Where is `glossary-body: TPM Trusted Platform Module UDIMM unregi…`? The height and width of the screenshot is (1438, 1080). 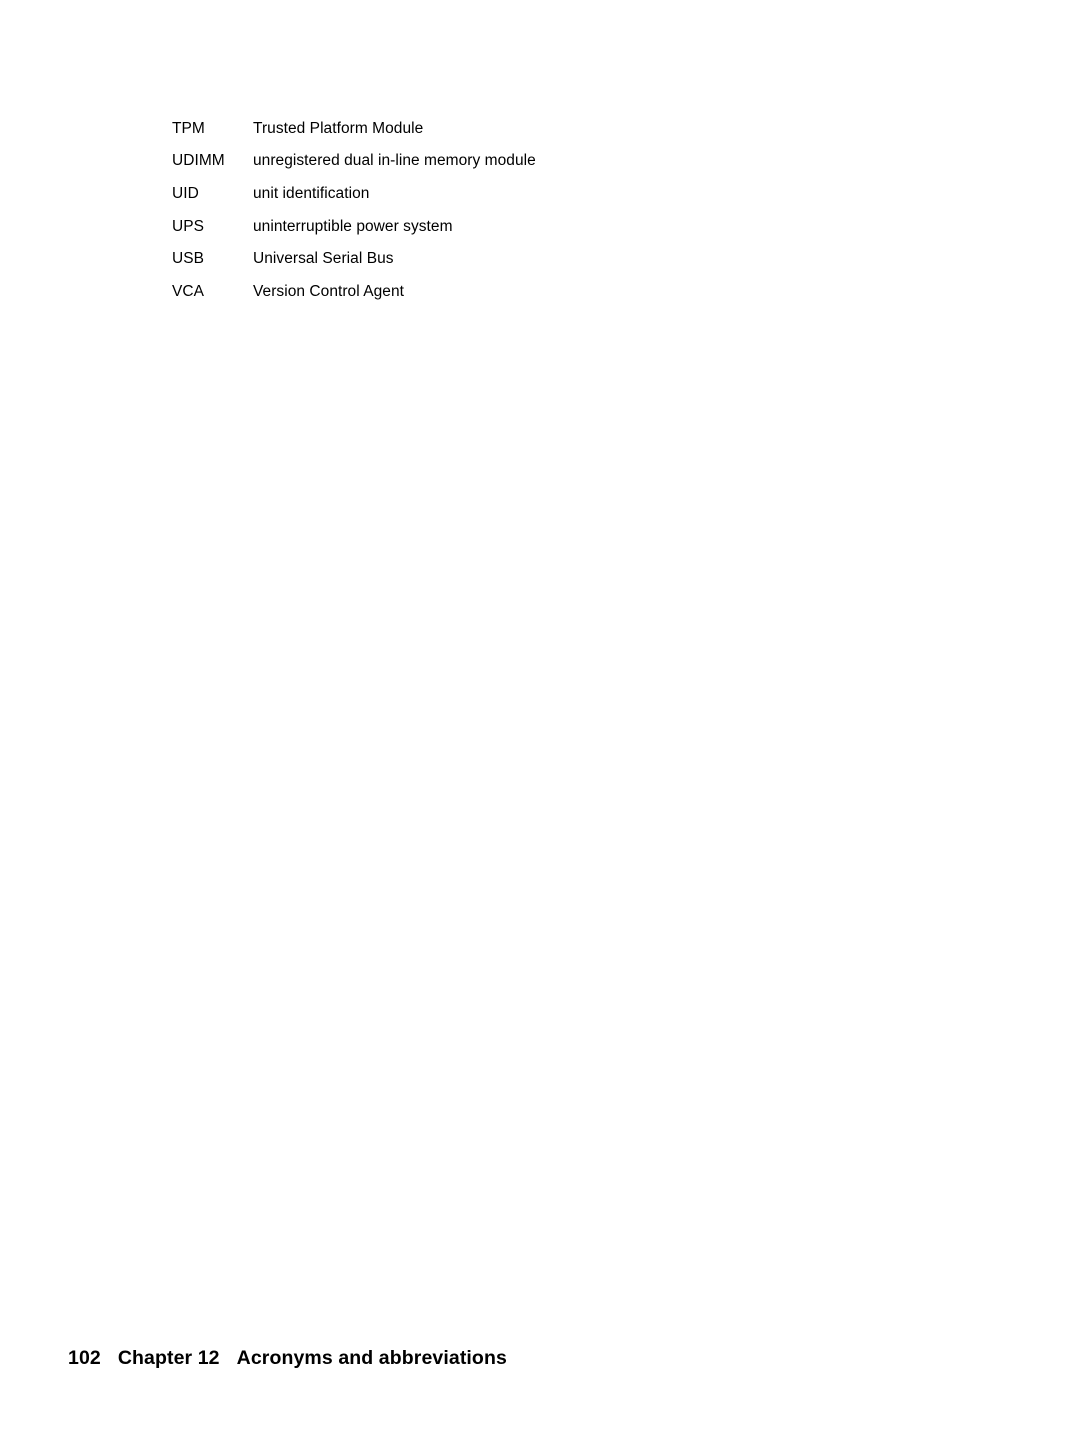 glossary-body: TPM Trusted Platform Module UDIMM unregi… is located at coordinates (525, 210).